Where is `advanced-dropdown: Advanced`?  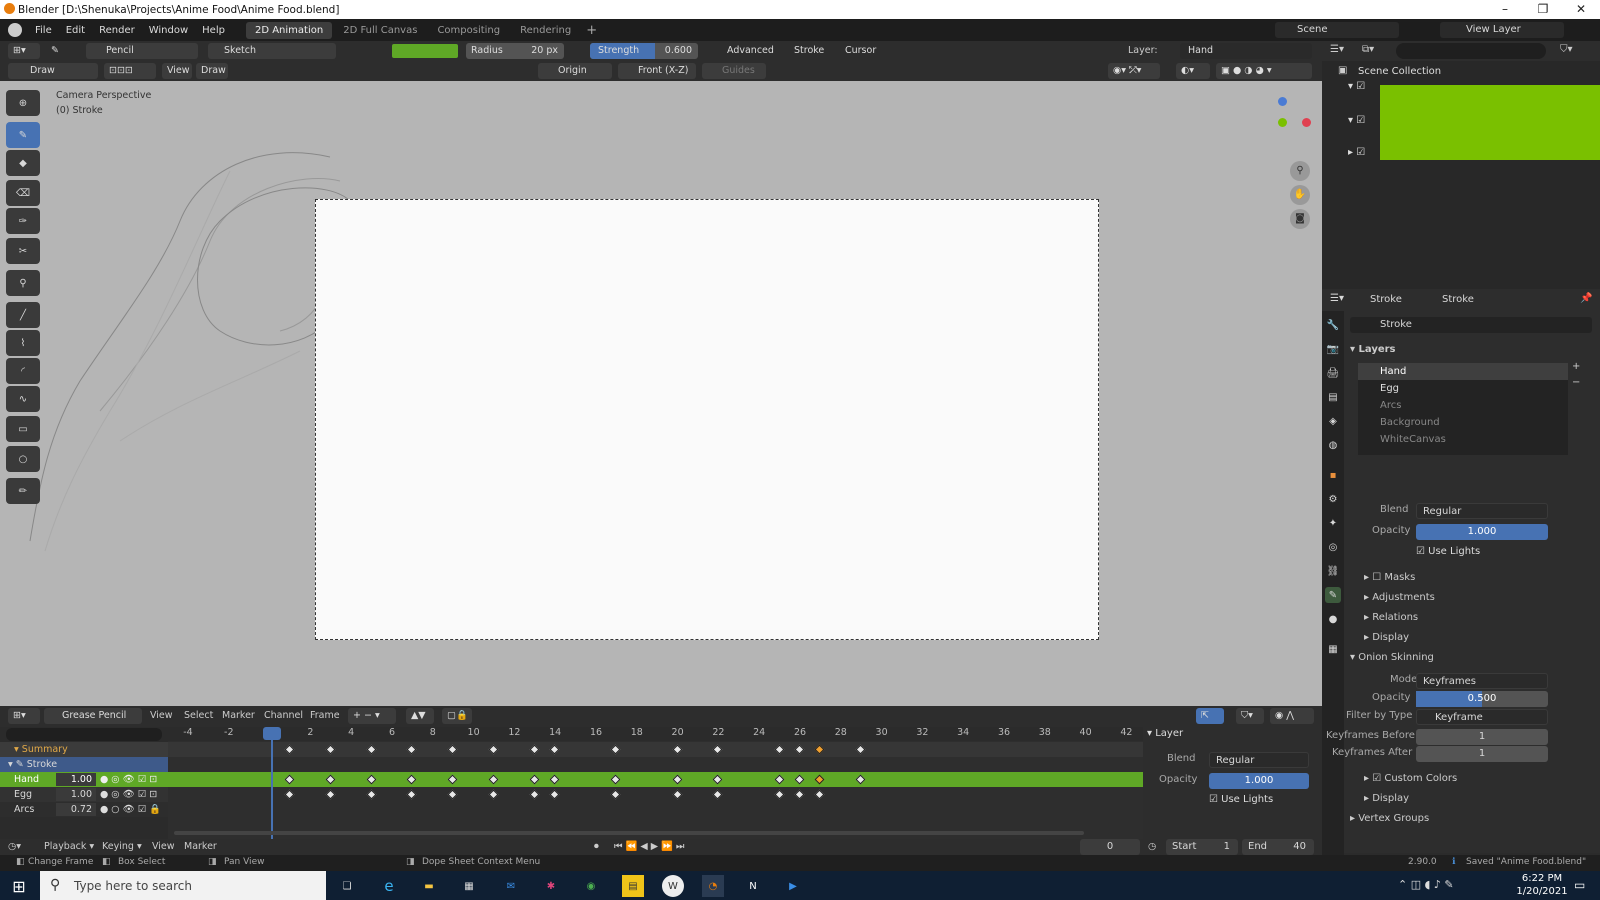 advanced-dropdown: Advanced is located at coordinates (753, 51).